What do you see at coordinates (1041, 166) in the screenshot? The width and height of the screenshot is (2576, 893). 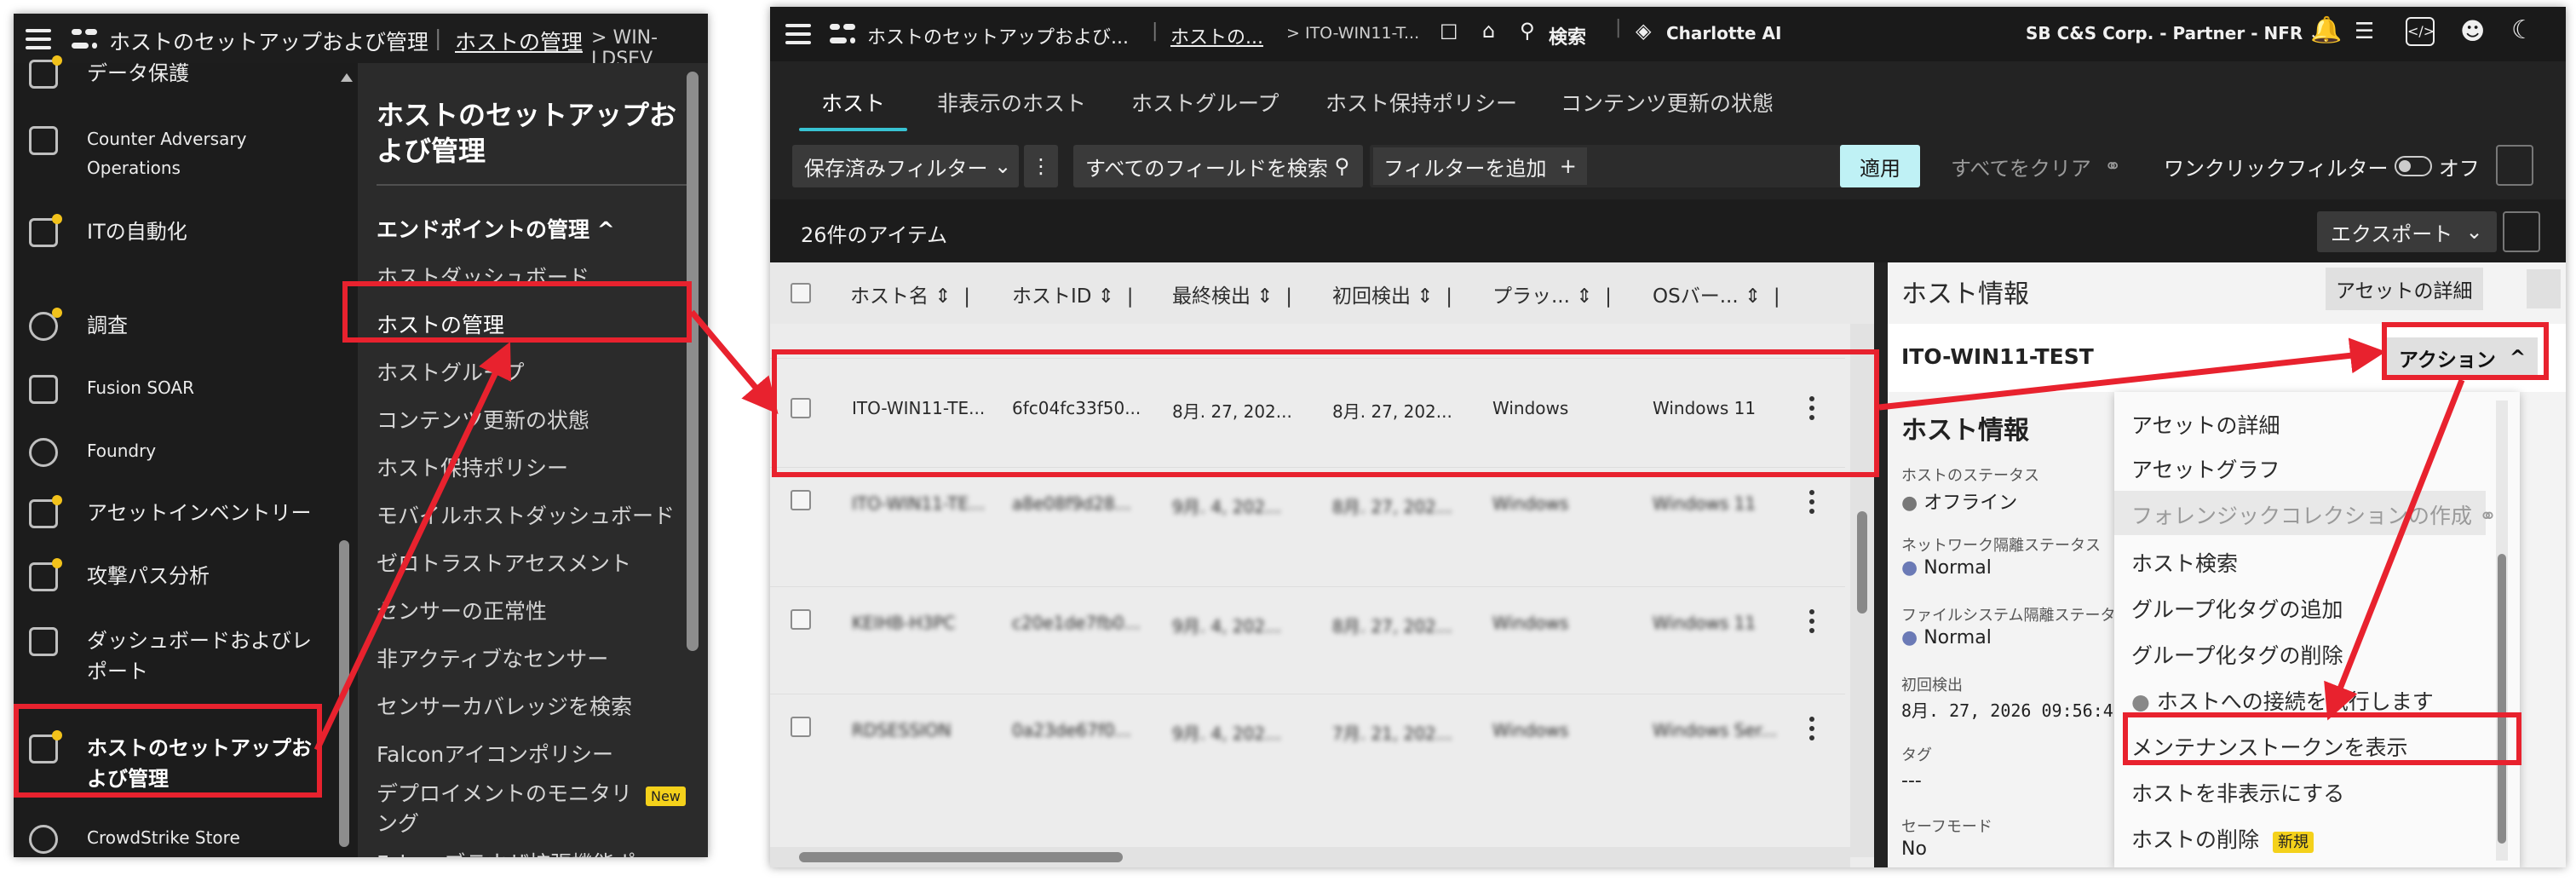 I see `more-options-icon: ⋮` at bounding box center [1041, 166].